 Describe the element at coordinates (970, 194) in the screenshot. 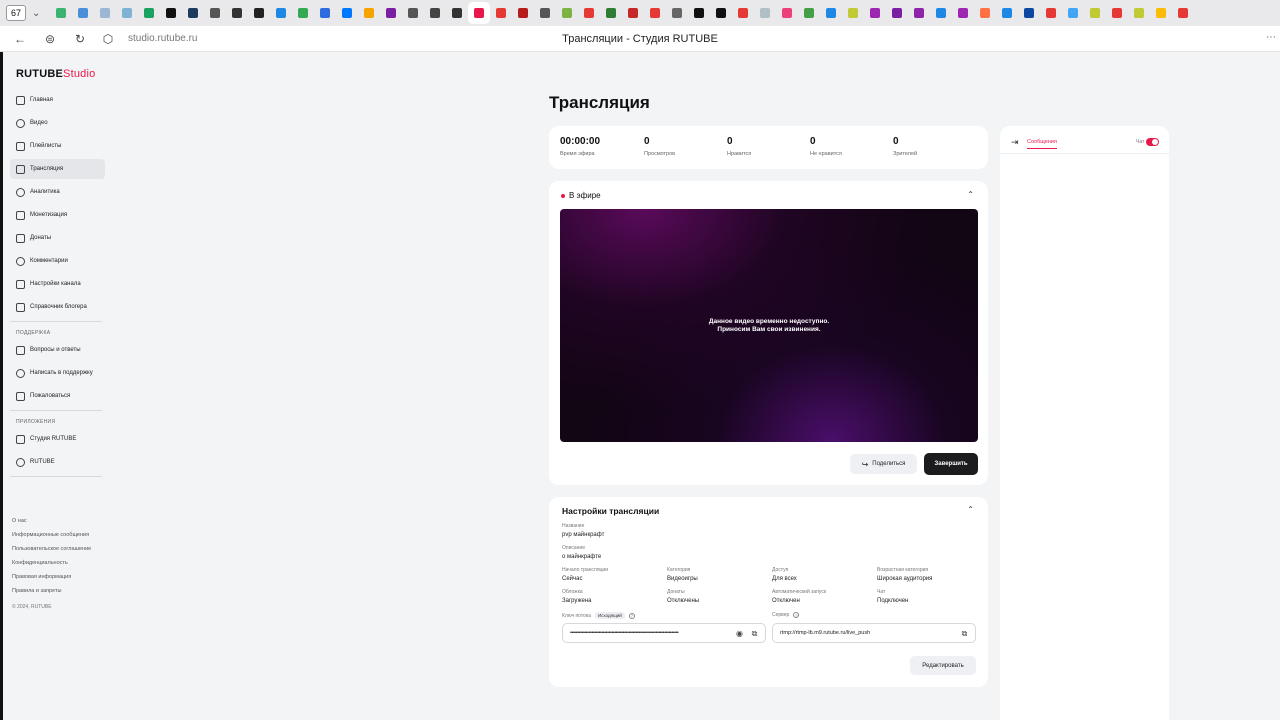

I see `collapse-live-chevron-icon: ⌃` at that location.